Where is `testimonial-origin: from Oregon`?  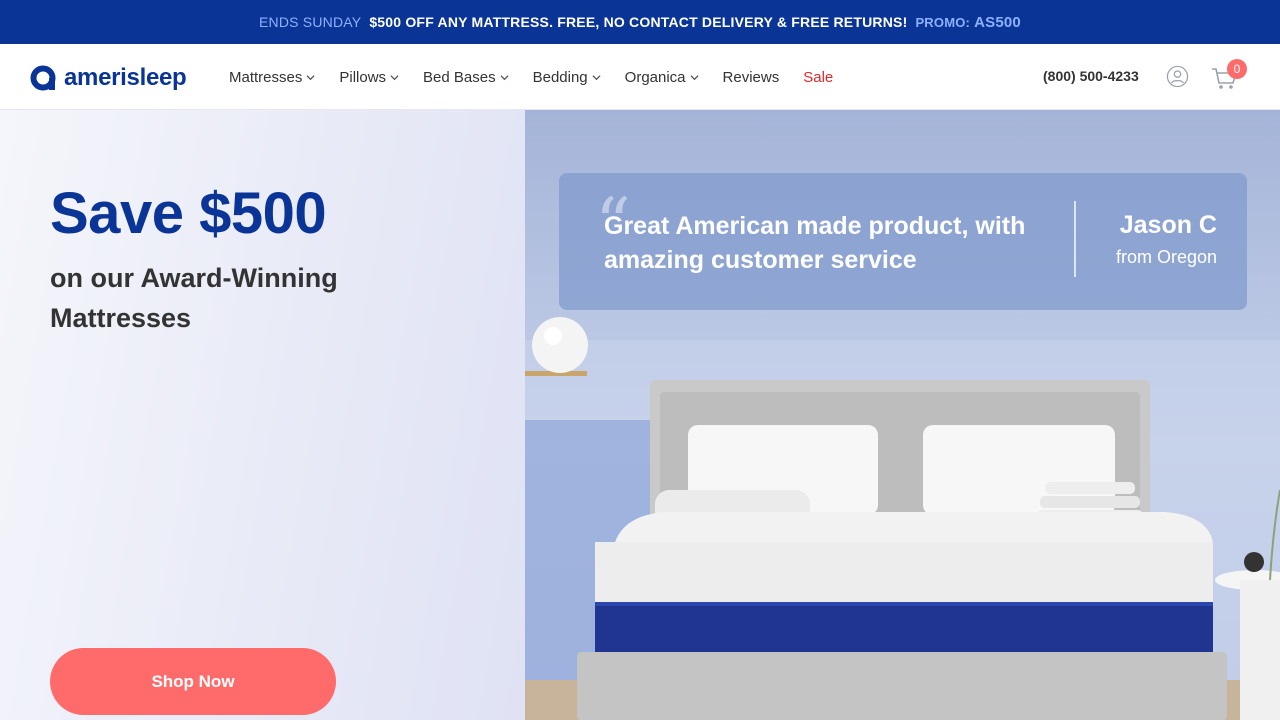 testimonial-origin: from Oregon is located at coordinates (1166, 257).